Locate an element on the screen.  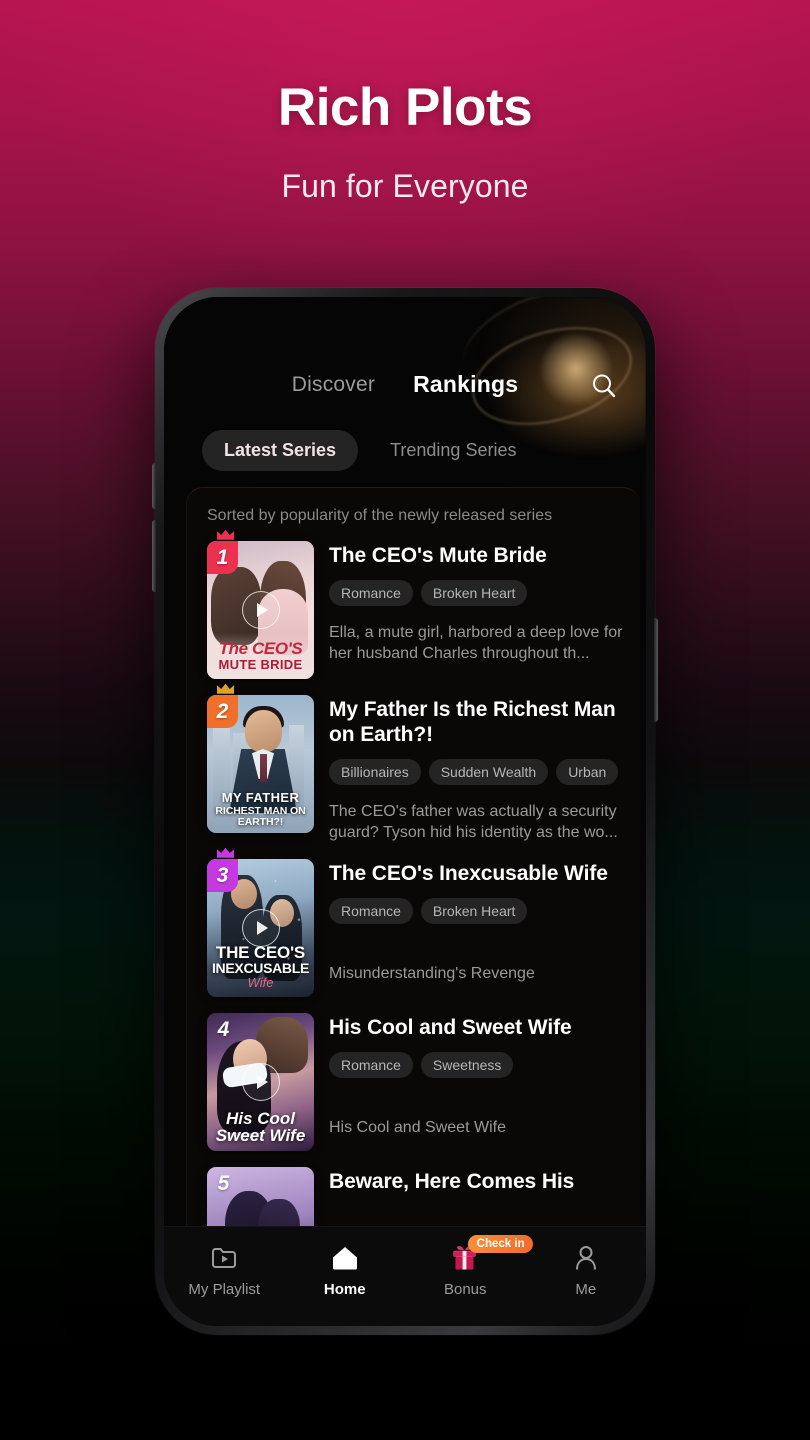
tag-chip: Sudden Wealth is located at coordinates (488, 771).